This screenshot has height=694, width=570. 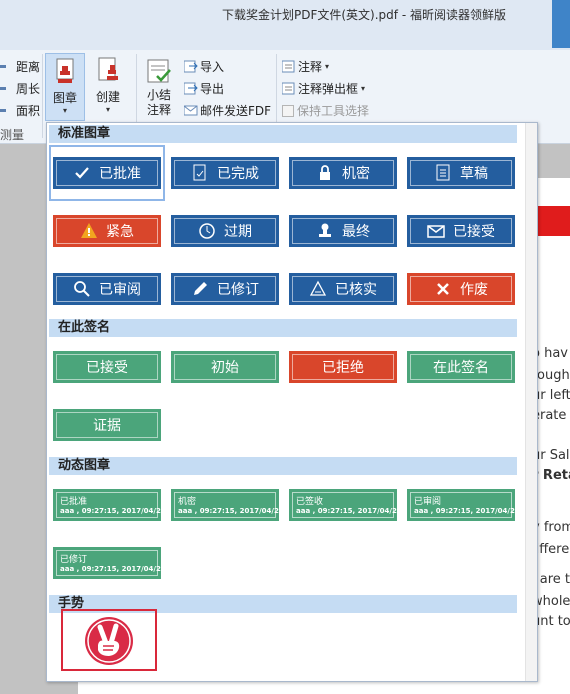 I want to click on export-button: 导出, so click(x=204, y=88).